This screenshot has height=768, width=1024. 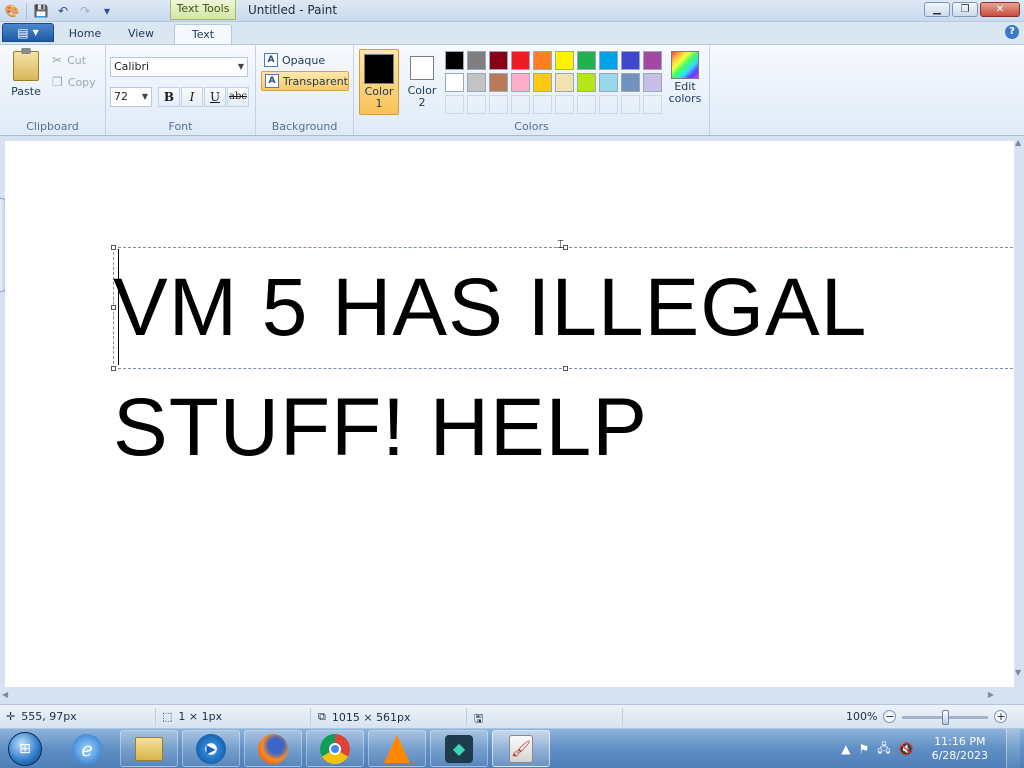 What do you see at coordinates (273, 748) in the screenshot?
I see `taskbar-firefox` at bounding box center [273, 748].